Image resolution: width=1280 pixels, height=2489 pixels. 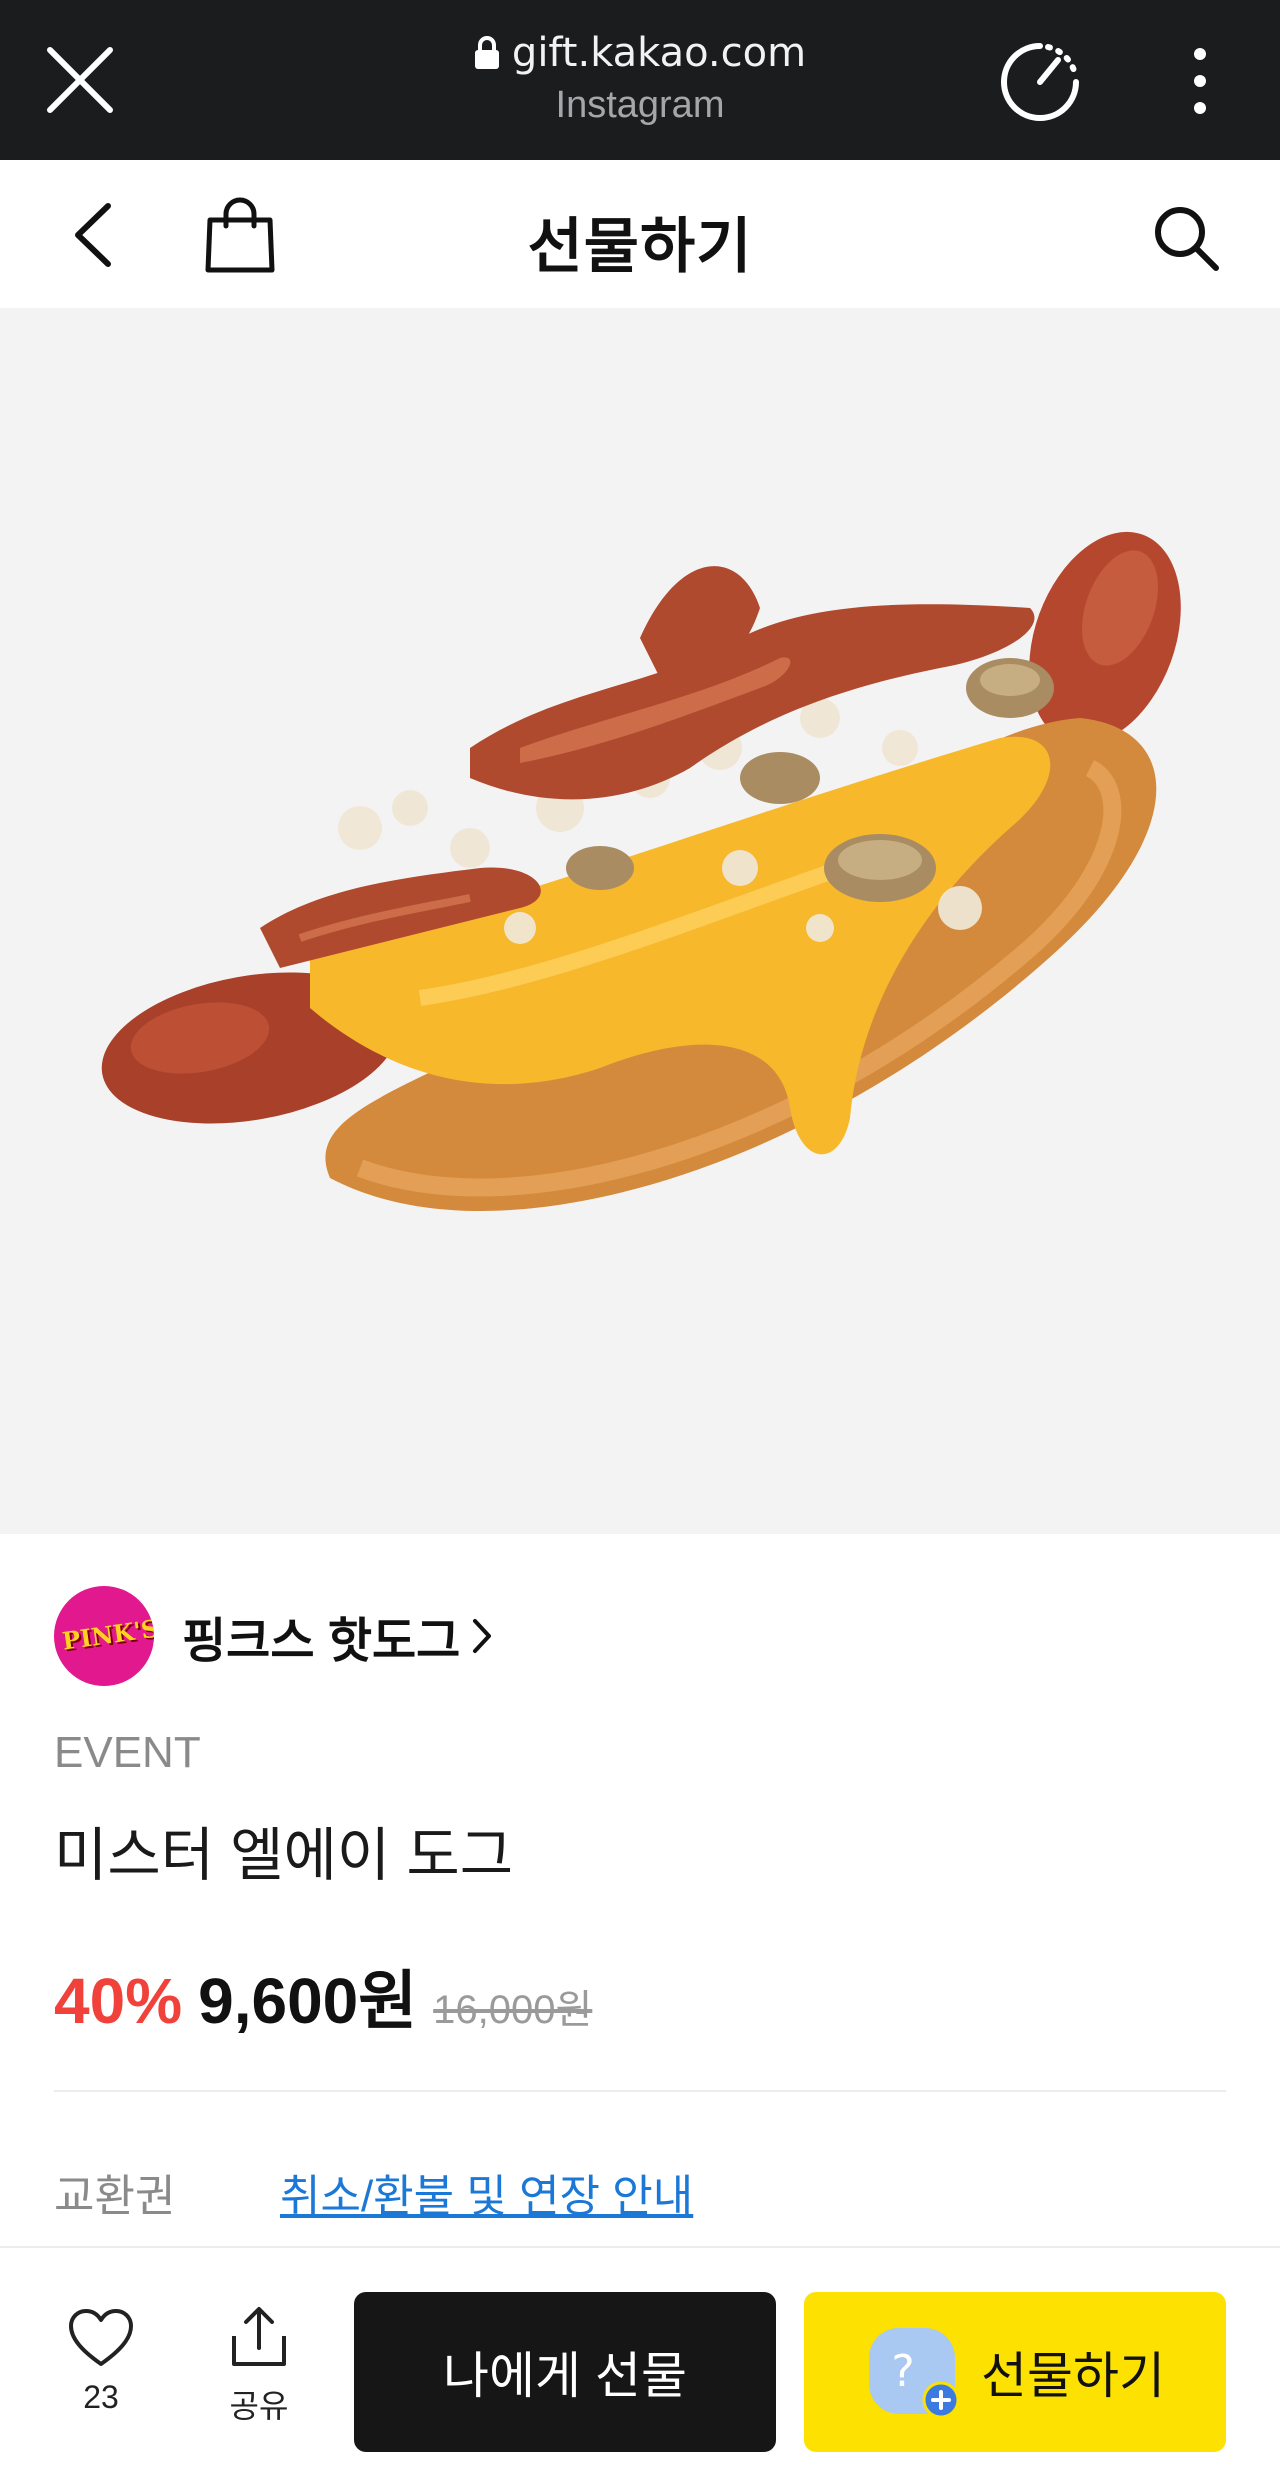 I want to click on gift-button: ? 선물하기, so click(x=1015, y=2372).